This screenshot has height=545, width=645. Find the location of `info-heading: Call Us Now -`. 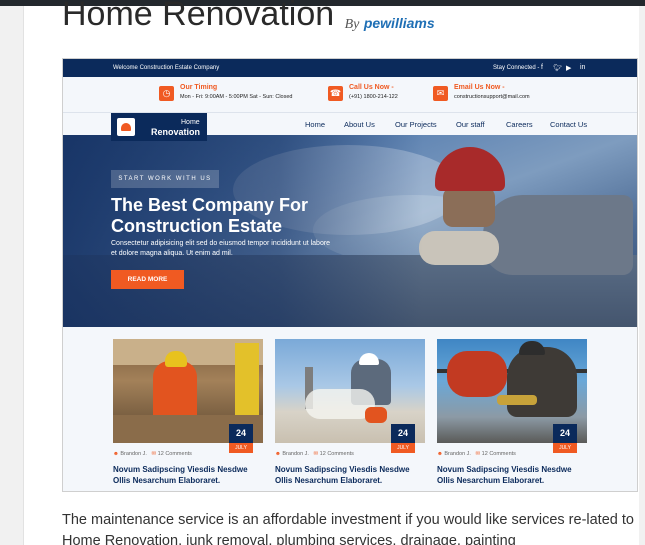

info-heading: Call Us Now - is located at coordinates (371, 87).